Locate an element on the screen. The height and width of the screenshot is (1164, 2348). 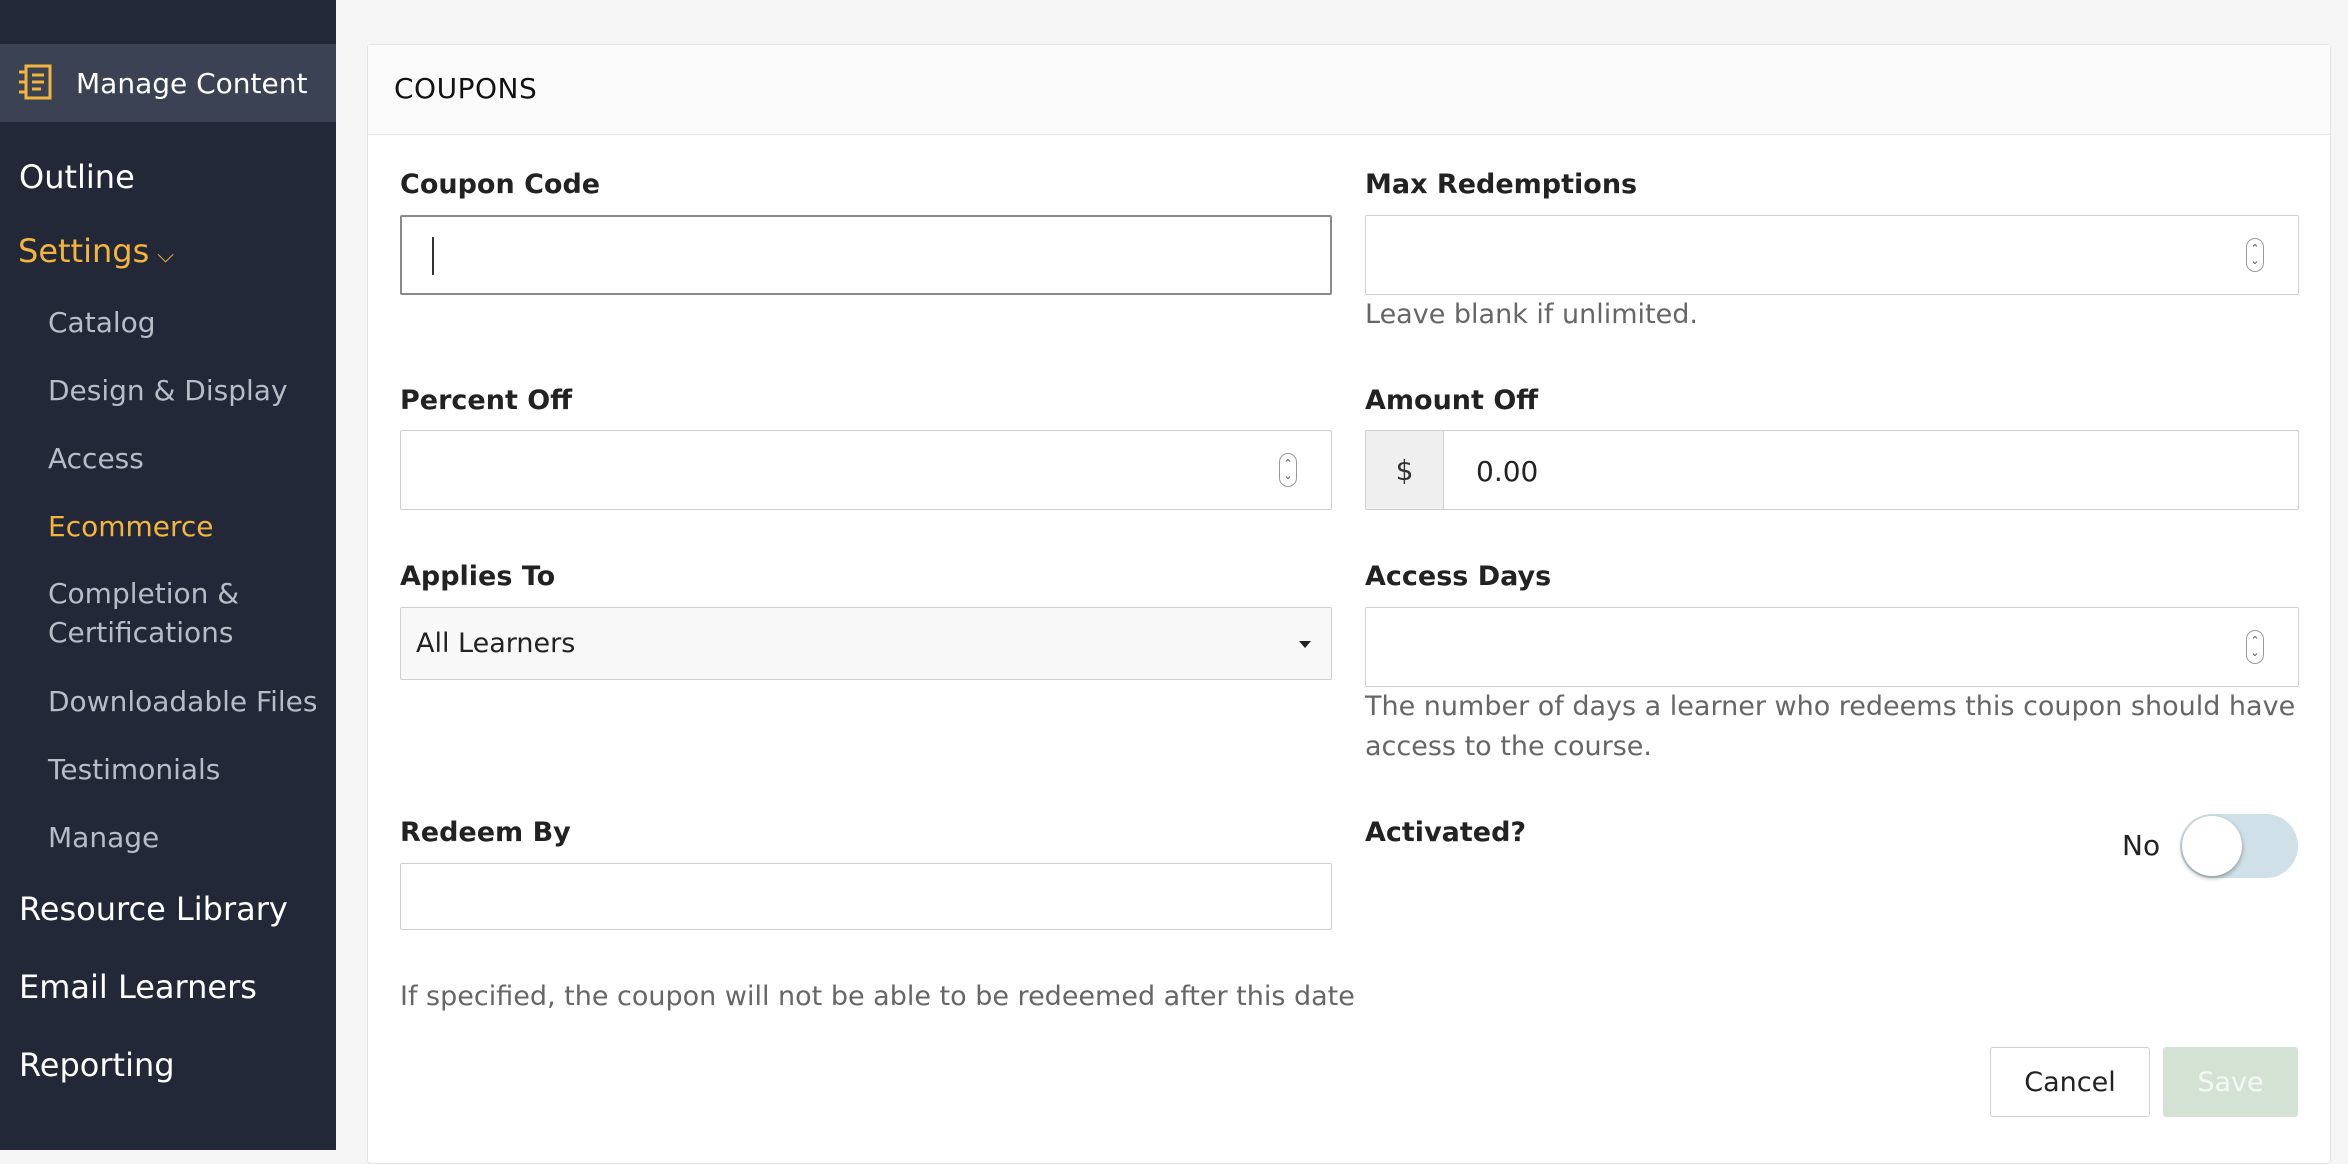
applies-to-selected-value: All Learners is located at coordinates (496, 643).